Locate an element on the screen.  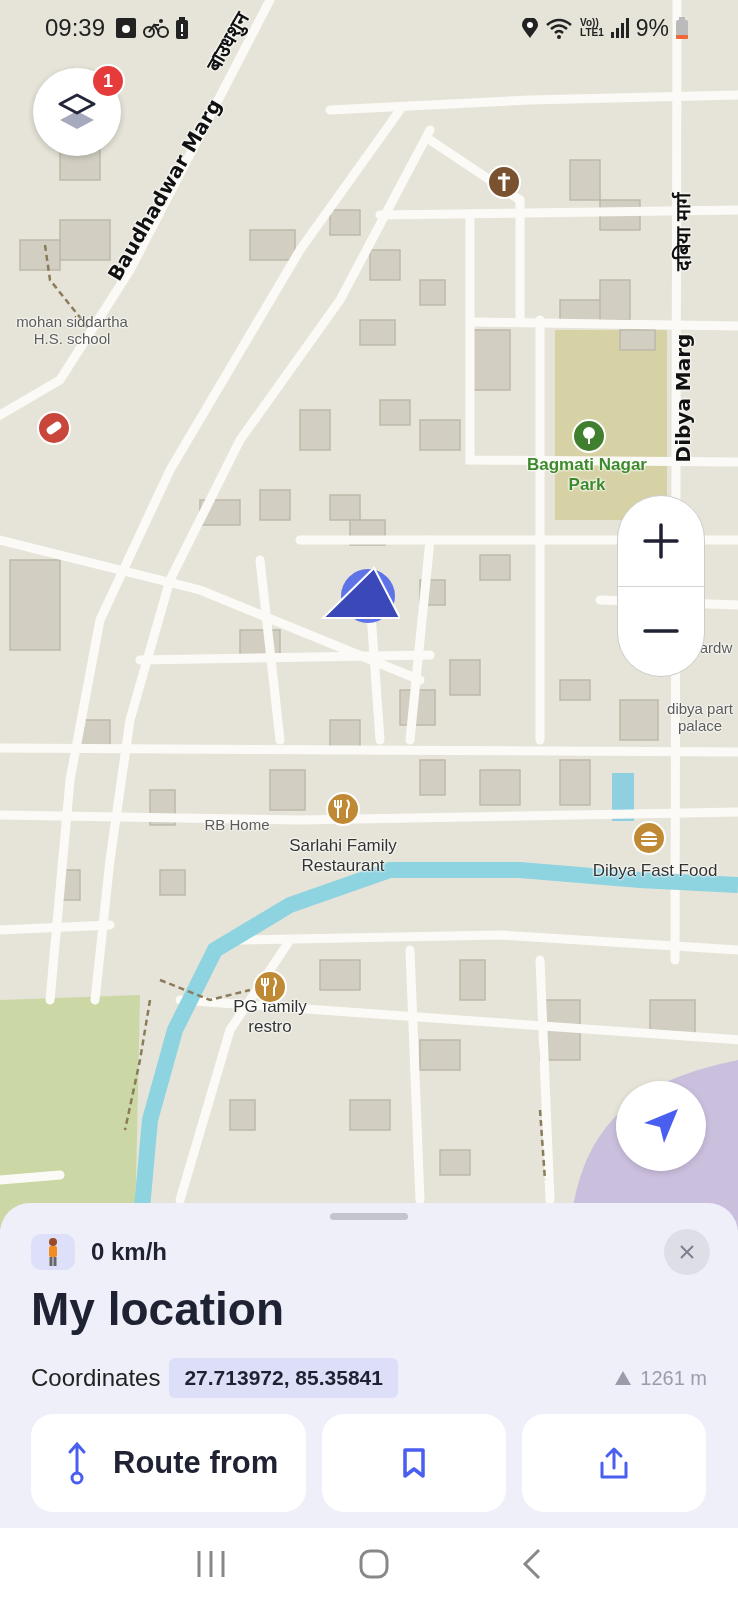
back-icon is located at coordinates (531, 1563).